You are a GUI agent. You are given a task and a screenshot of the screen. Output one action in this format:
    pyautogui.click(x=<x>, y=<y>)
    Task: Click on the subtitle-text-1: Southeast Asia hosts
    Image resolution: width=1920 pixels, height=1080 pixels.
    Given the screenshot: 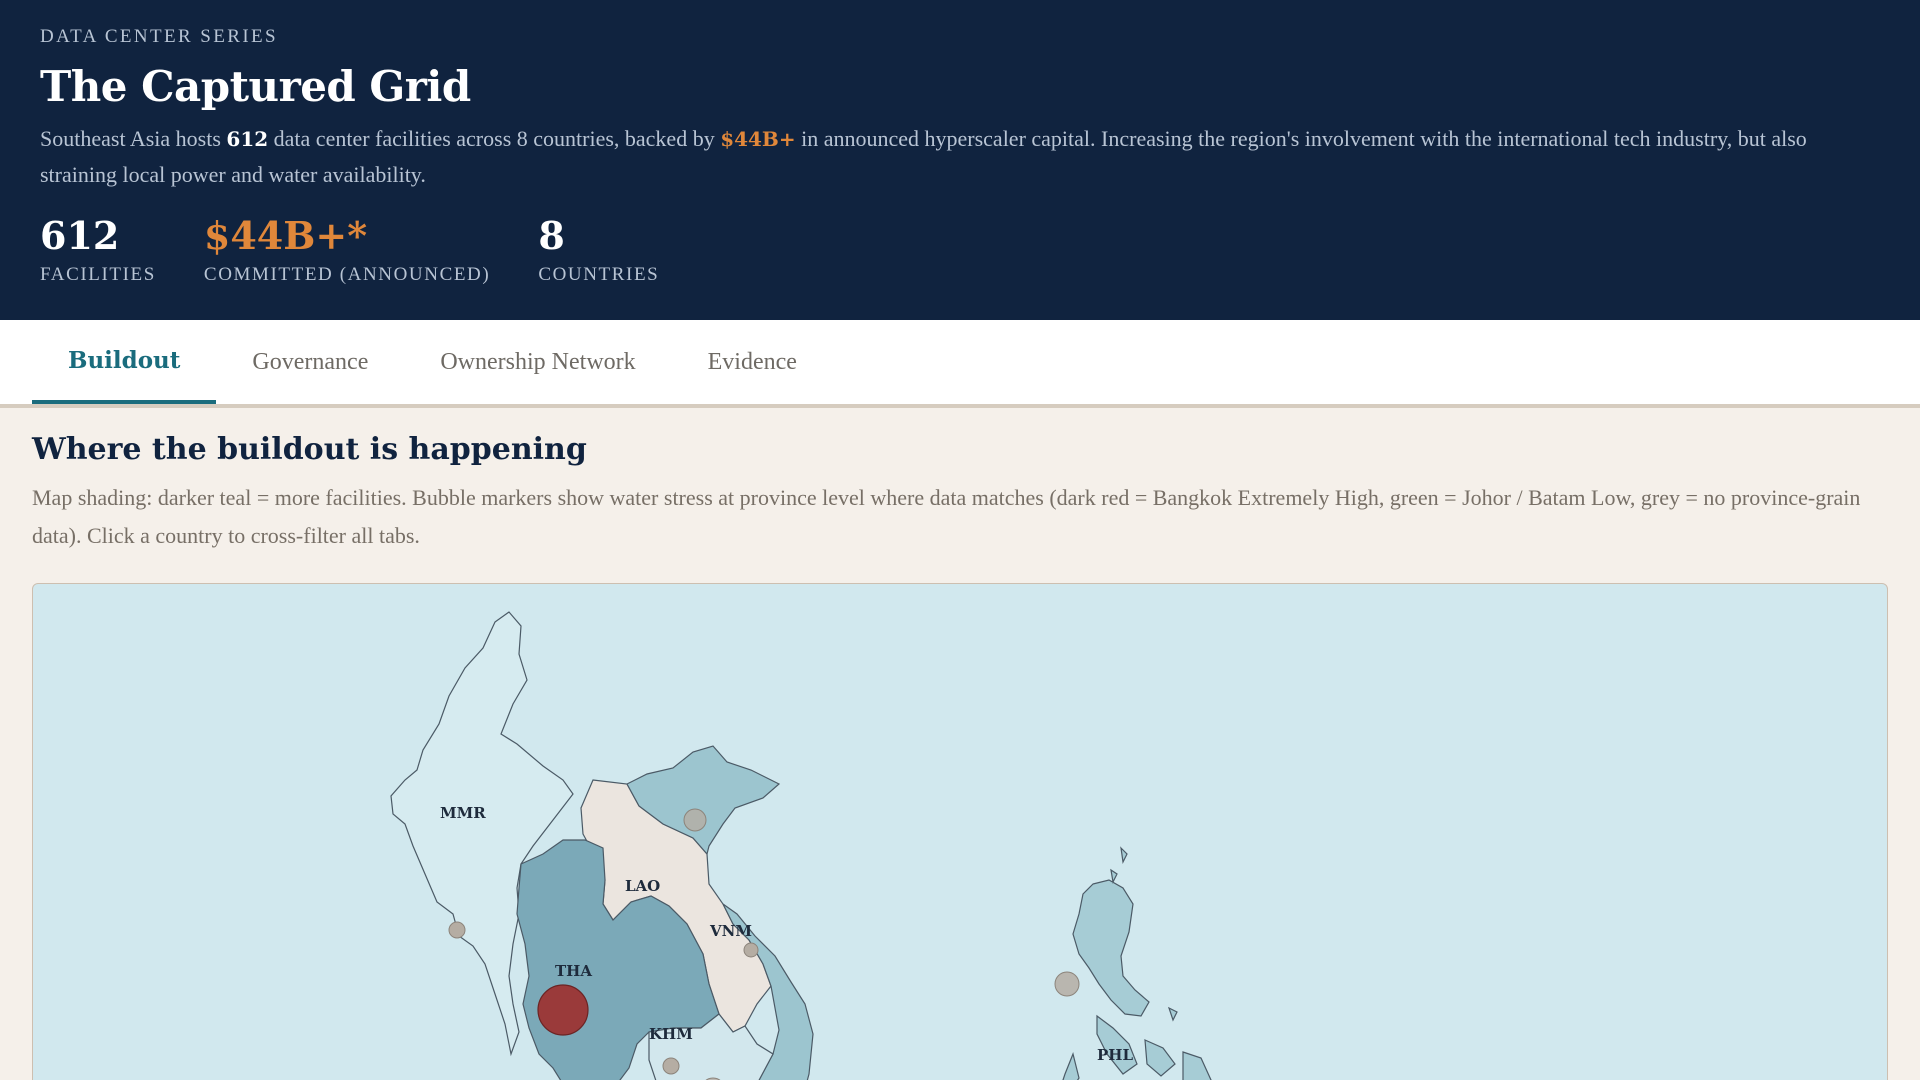 What is the action you would take?
    pyautogui.click(x=133, y=138)
    